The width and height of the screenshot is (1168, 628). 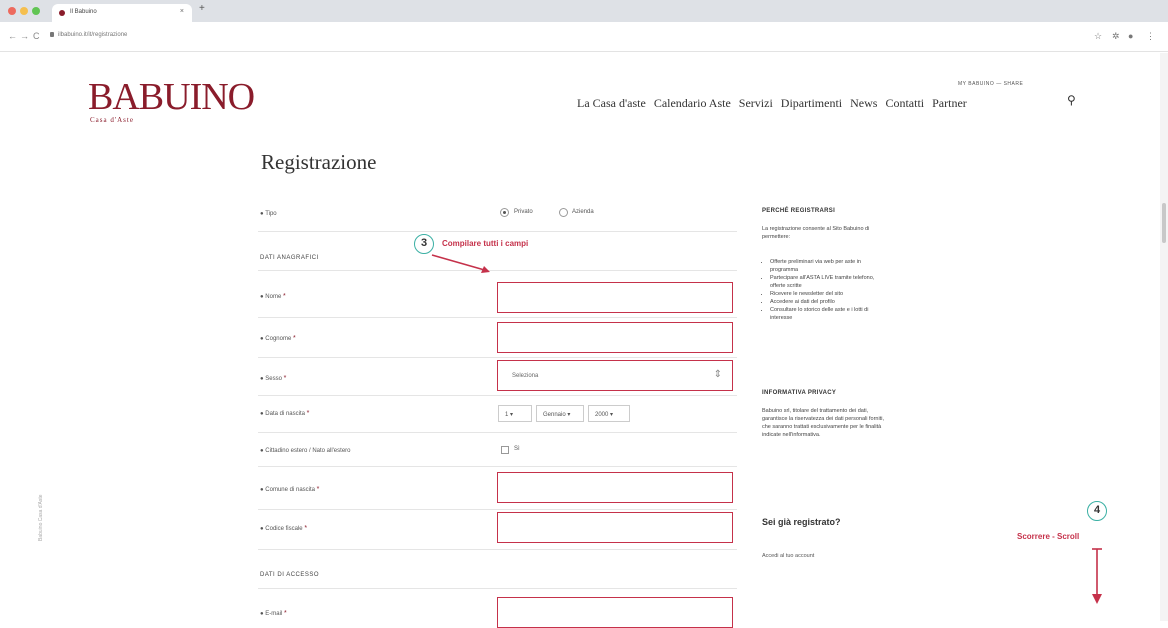 I want to click on section-personal-data: DATI ANAGRAFICI, so click(x=289, y=258).